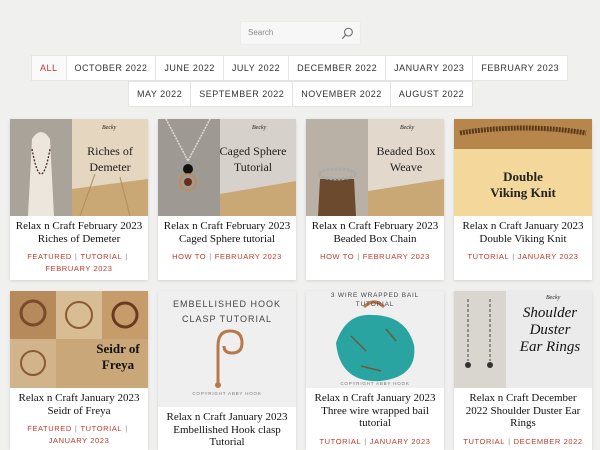 The width and height of the screenshot is (600, 450). I want to click on post-thumbnail: Becky Beaded Box Weave, so click(375, 167).